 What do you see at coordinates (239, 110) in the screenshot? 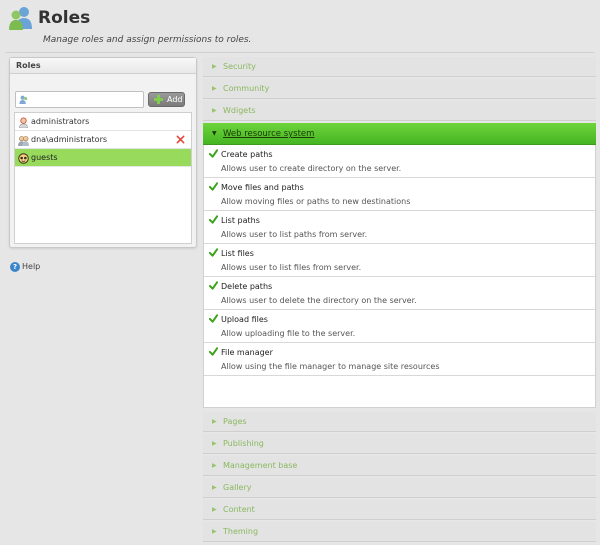
I see `section-title: Wdigets` at bounding box center [239, 110].